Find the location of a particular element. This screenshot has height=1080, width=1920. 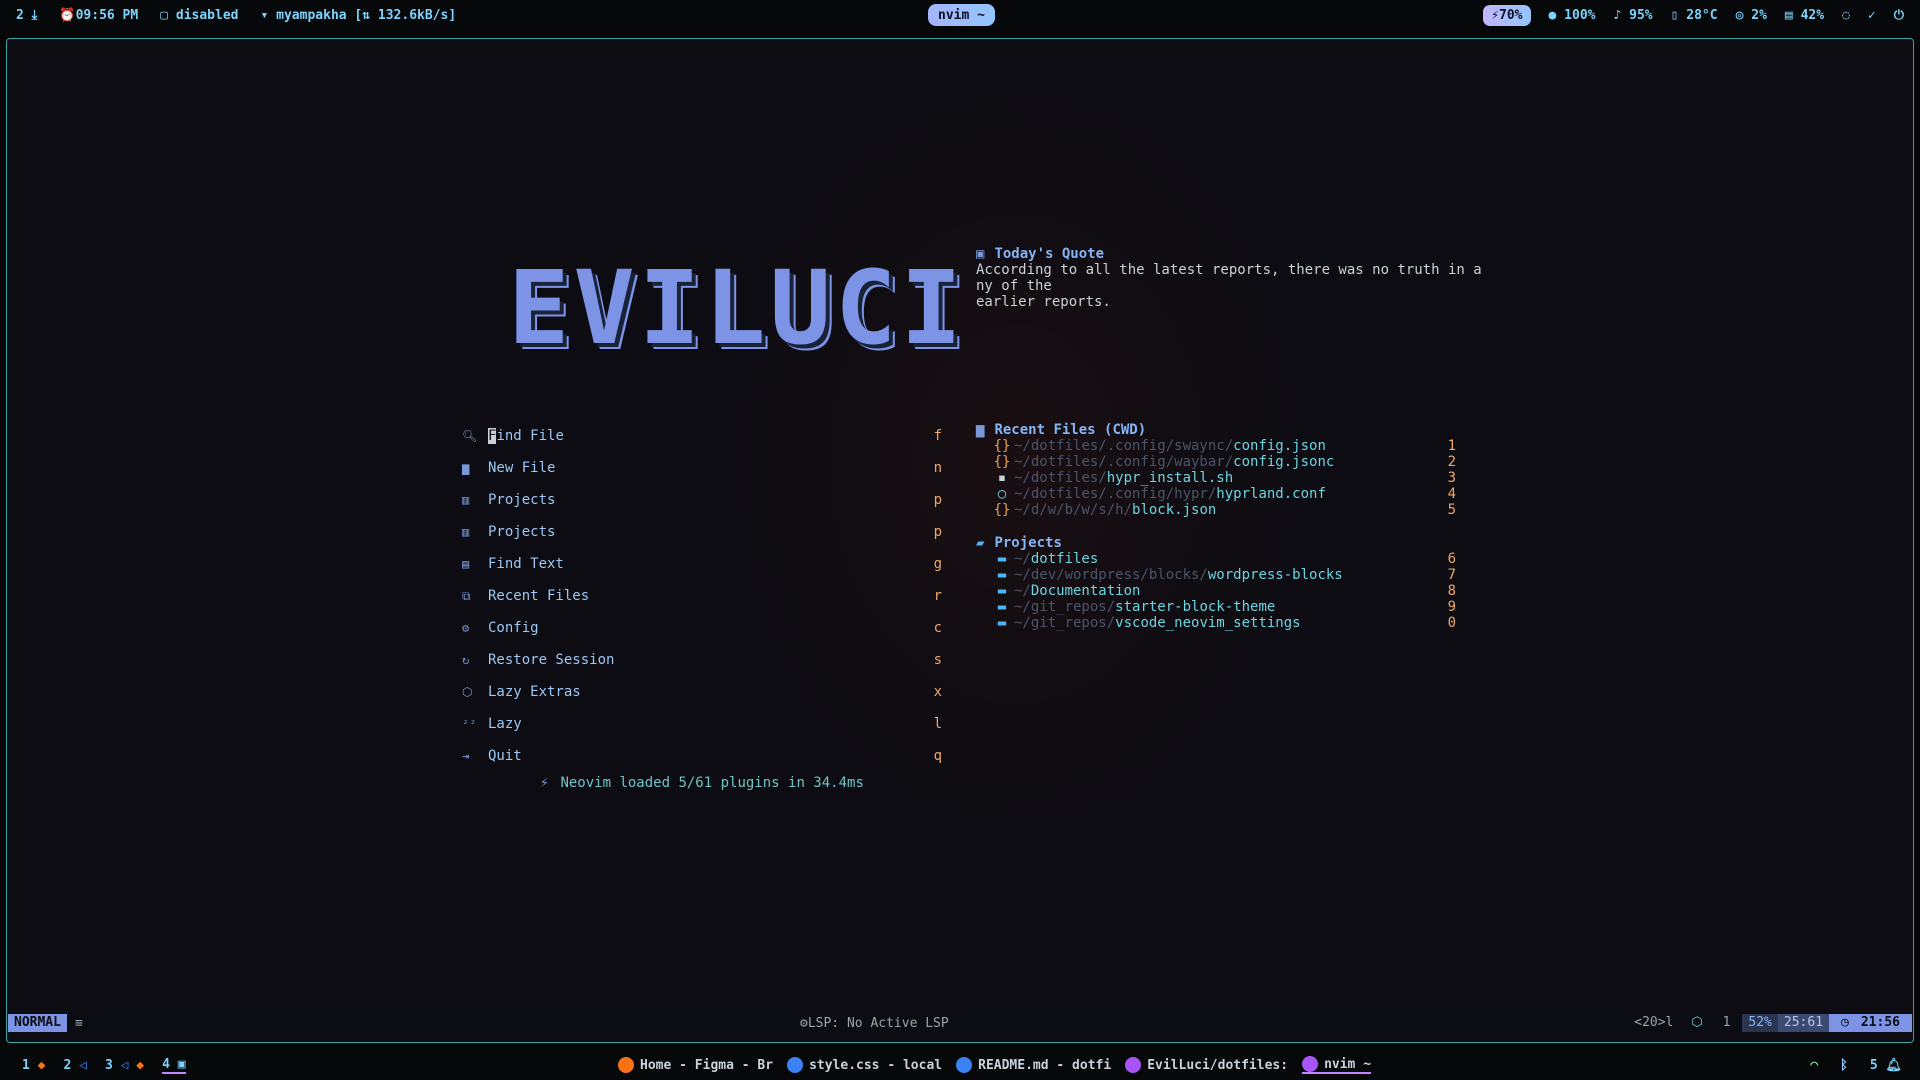

check-icon: ✓ is located at coordinates (1872, 15).